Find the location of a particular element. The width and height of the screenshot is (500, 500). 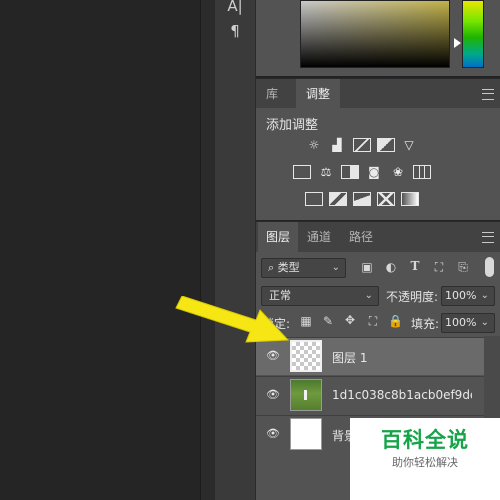

annotation-arrow is located at coordinates (232, 319).